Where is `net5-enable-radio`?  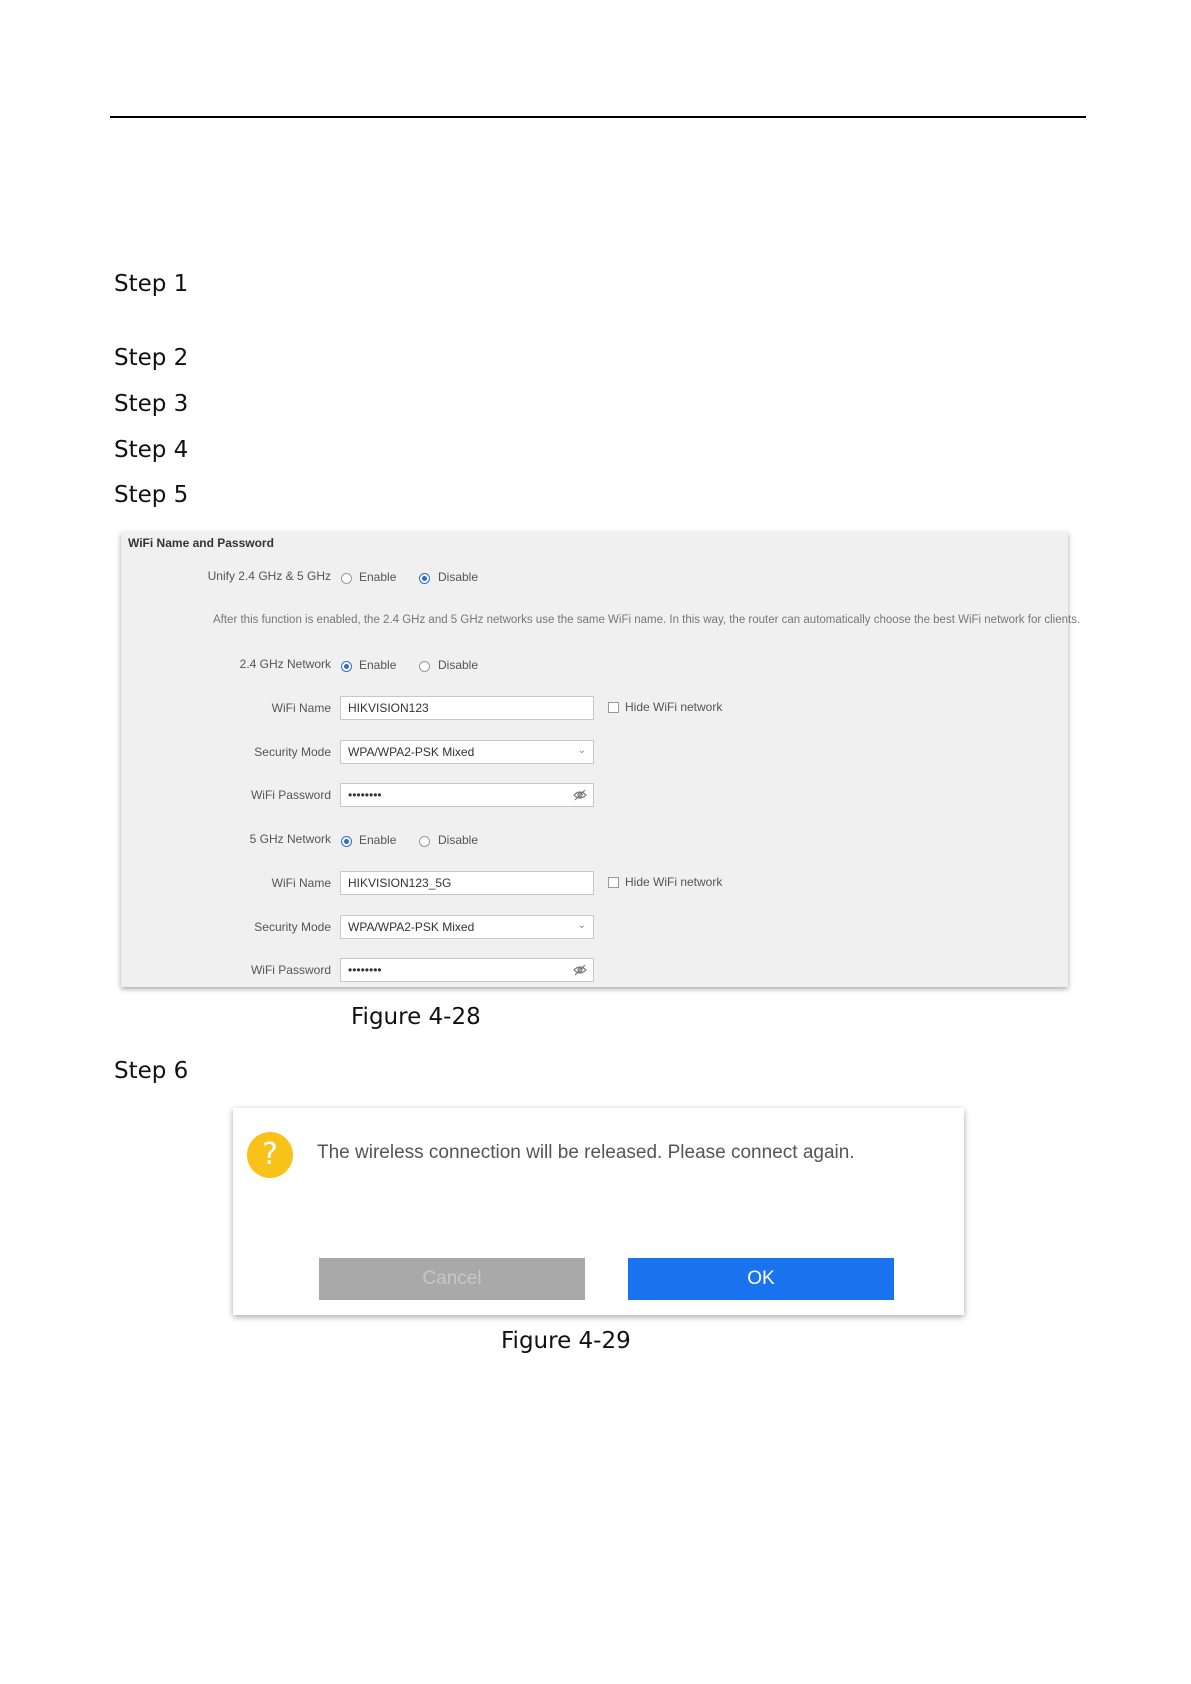
net5-enable-radio is located at coordinates (346, 841).